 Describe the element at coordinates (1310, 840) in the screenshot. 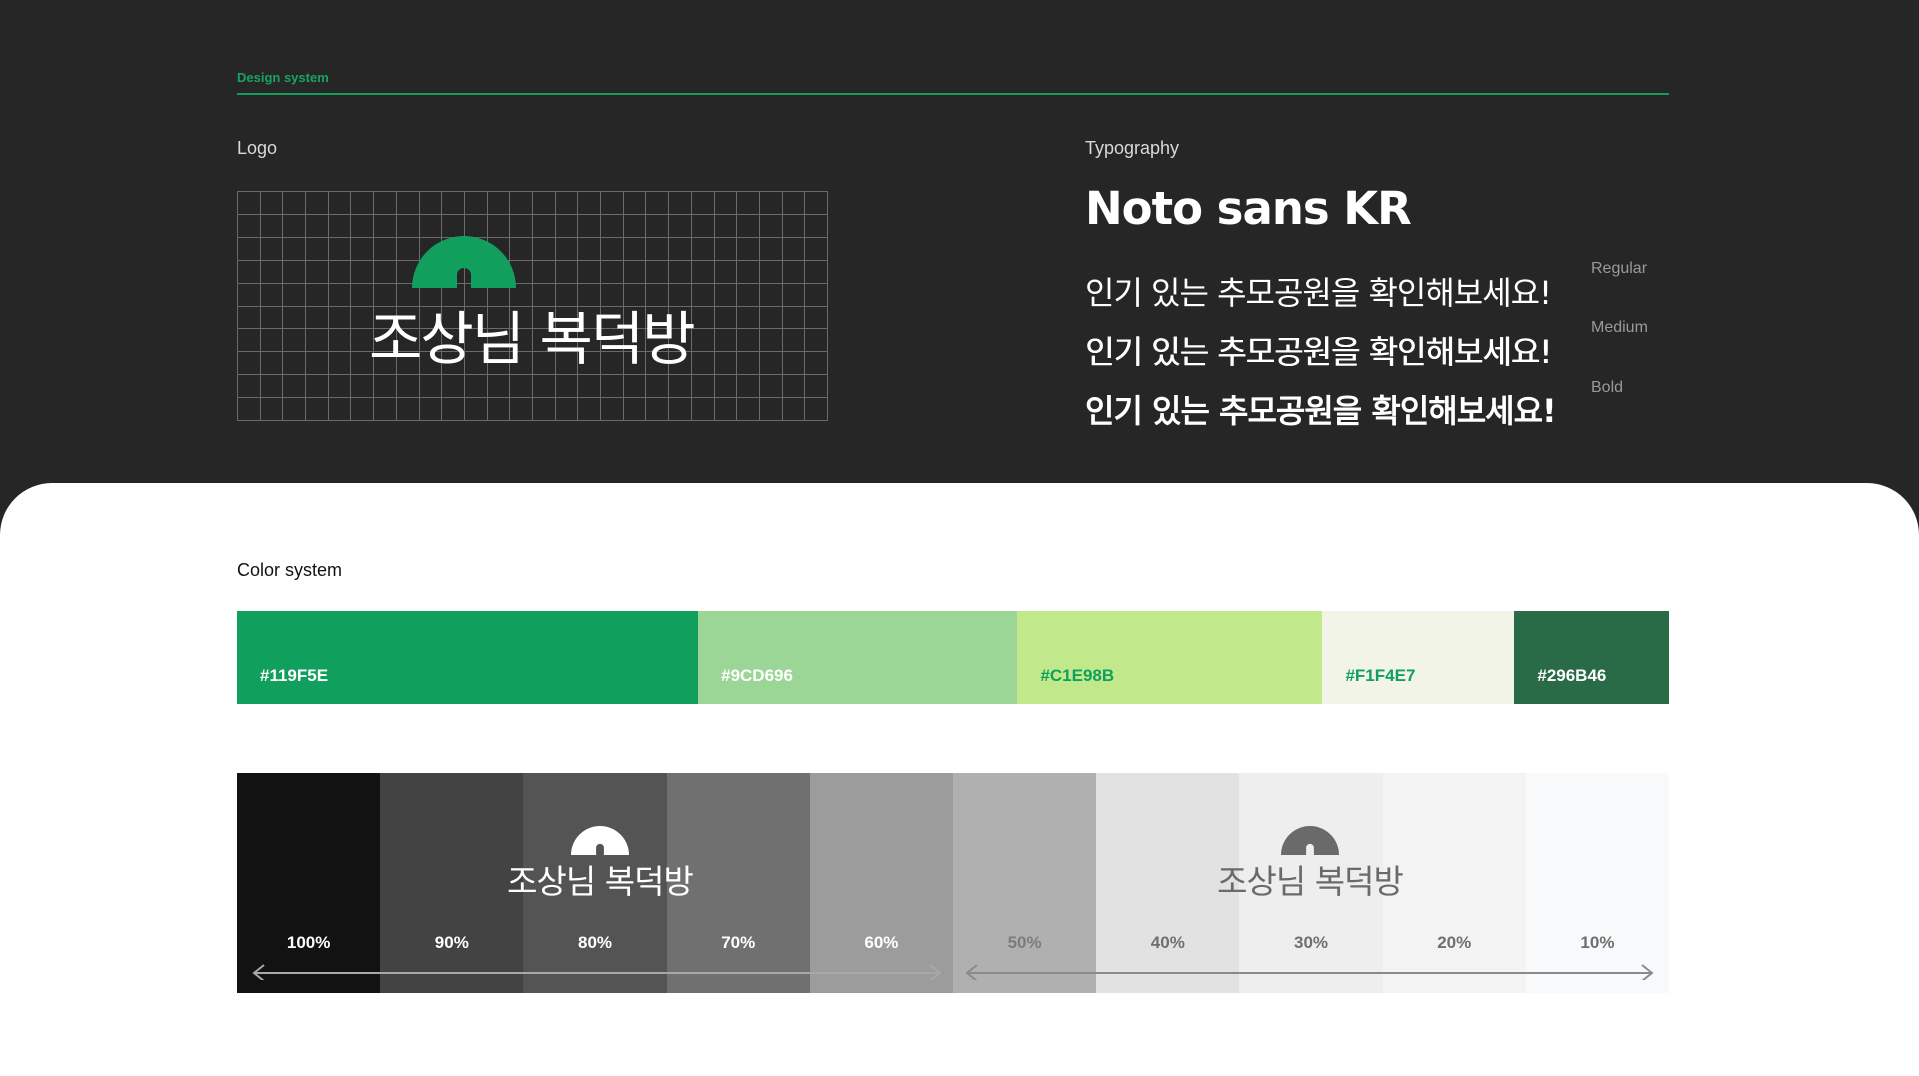

I see `mini-arch-icon-dark` at that location.